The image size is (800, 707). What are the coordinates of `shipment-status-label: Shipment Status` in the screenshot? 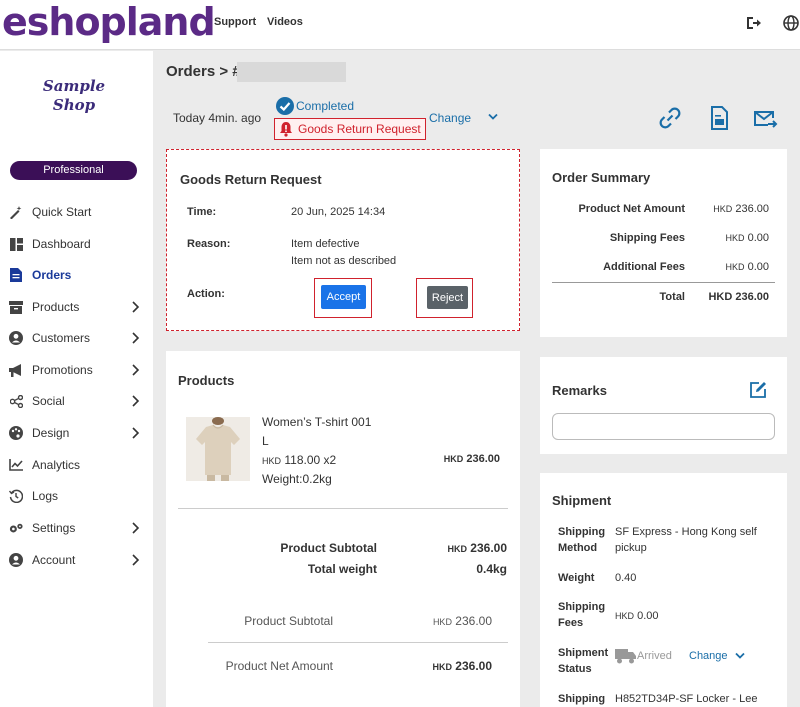 It's located at (583, 661).